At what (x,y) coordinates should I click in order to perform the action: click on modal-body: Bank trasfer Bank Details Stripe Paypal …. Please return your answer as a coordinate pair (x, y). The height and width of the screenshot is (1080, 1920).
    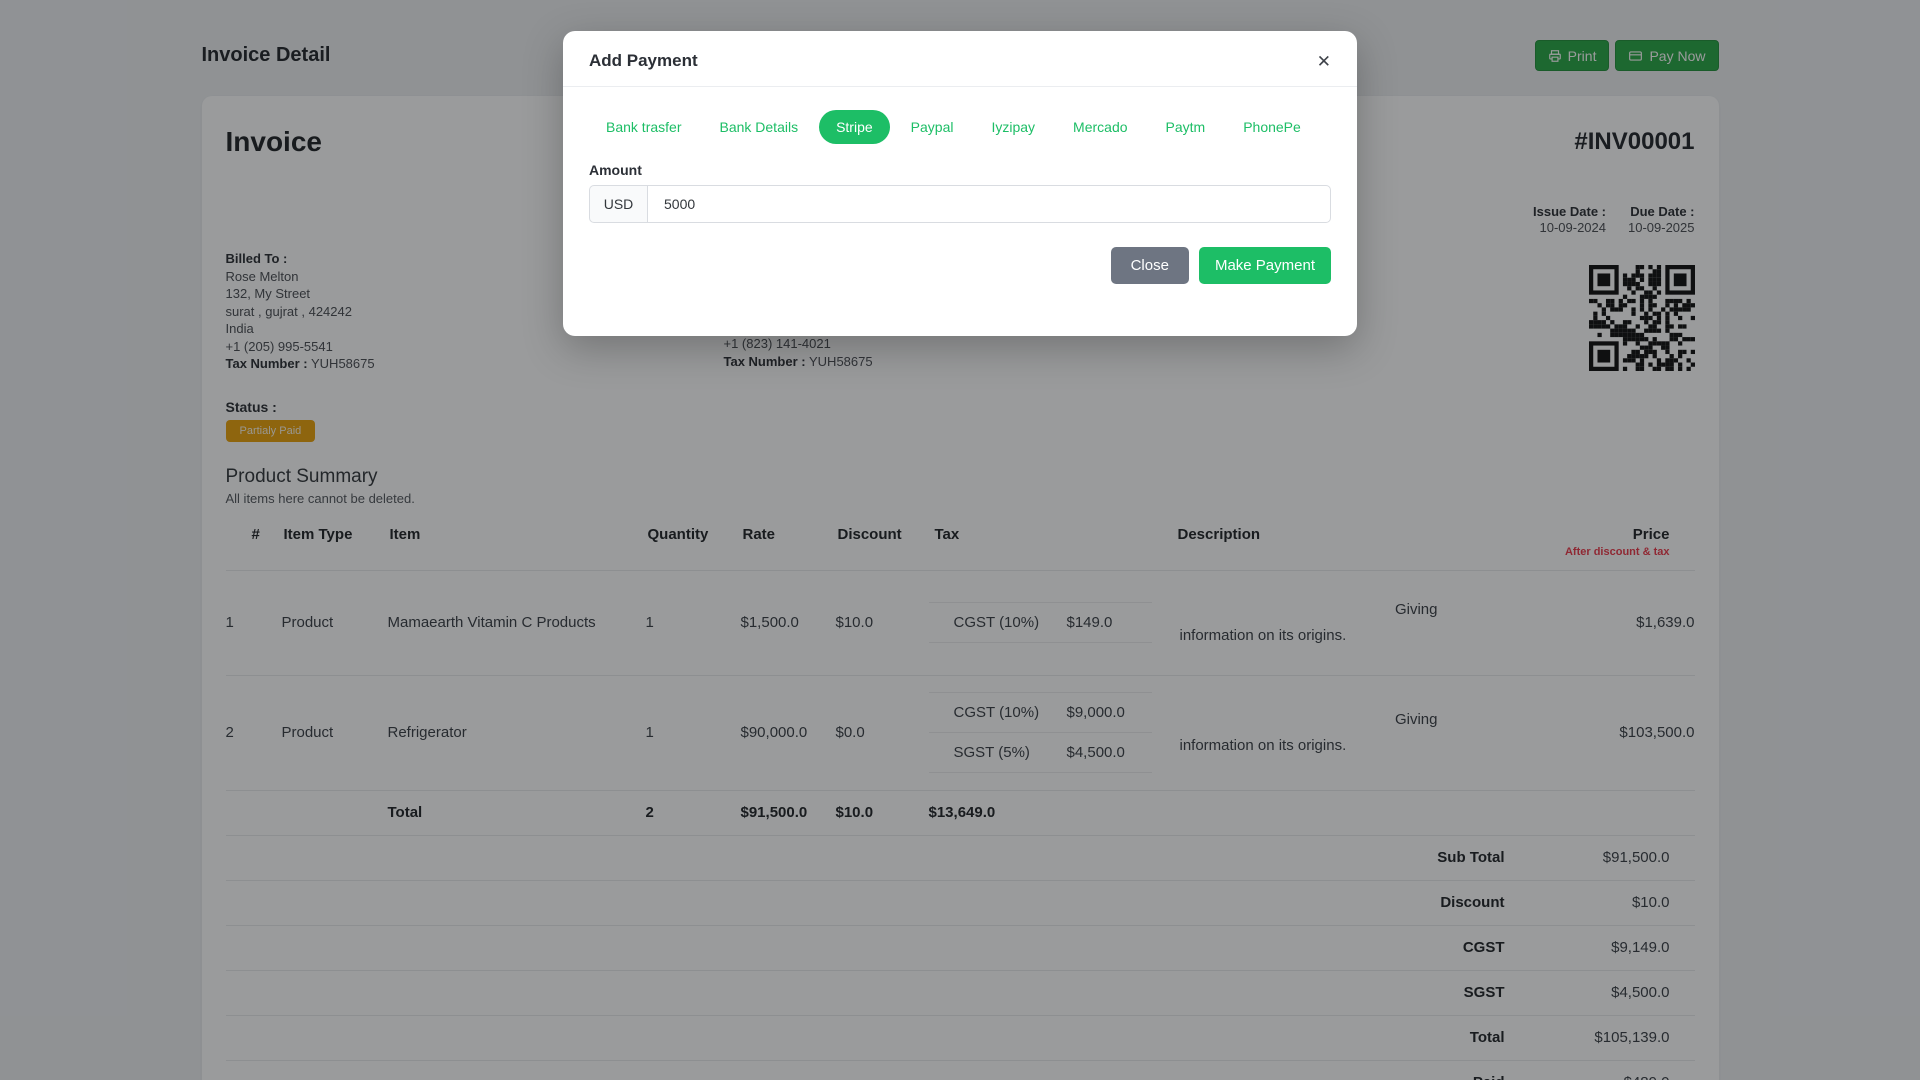
    Looking at the image, I should click on (960, 211).